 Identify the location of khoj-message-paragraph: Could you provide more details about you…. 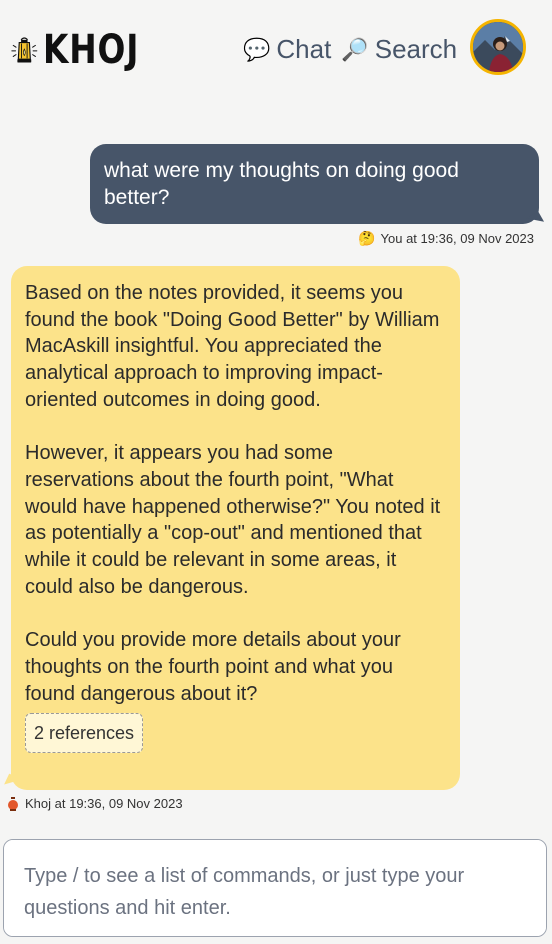
(213, 667).